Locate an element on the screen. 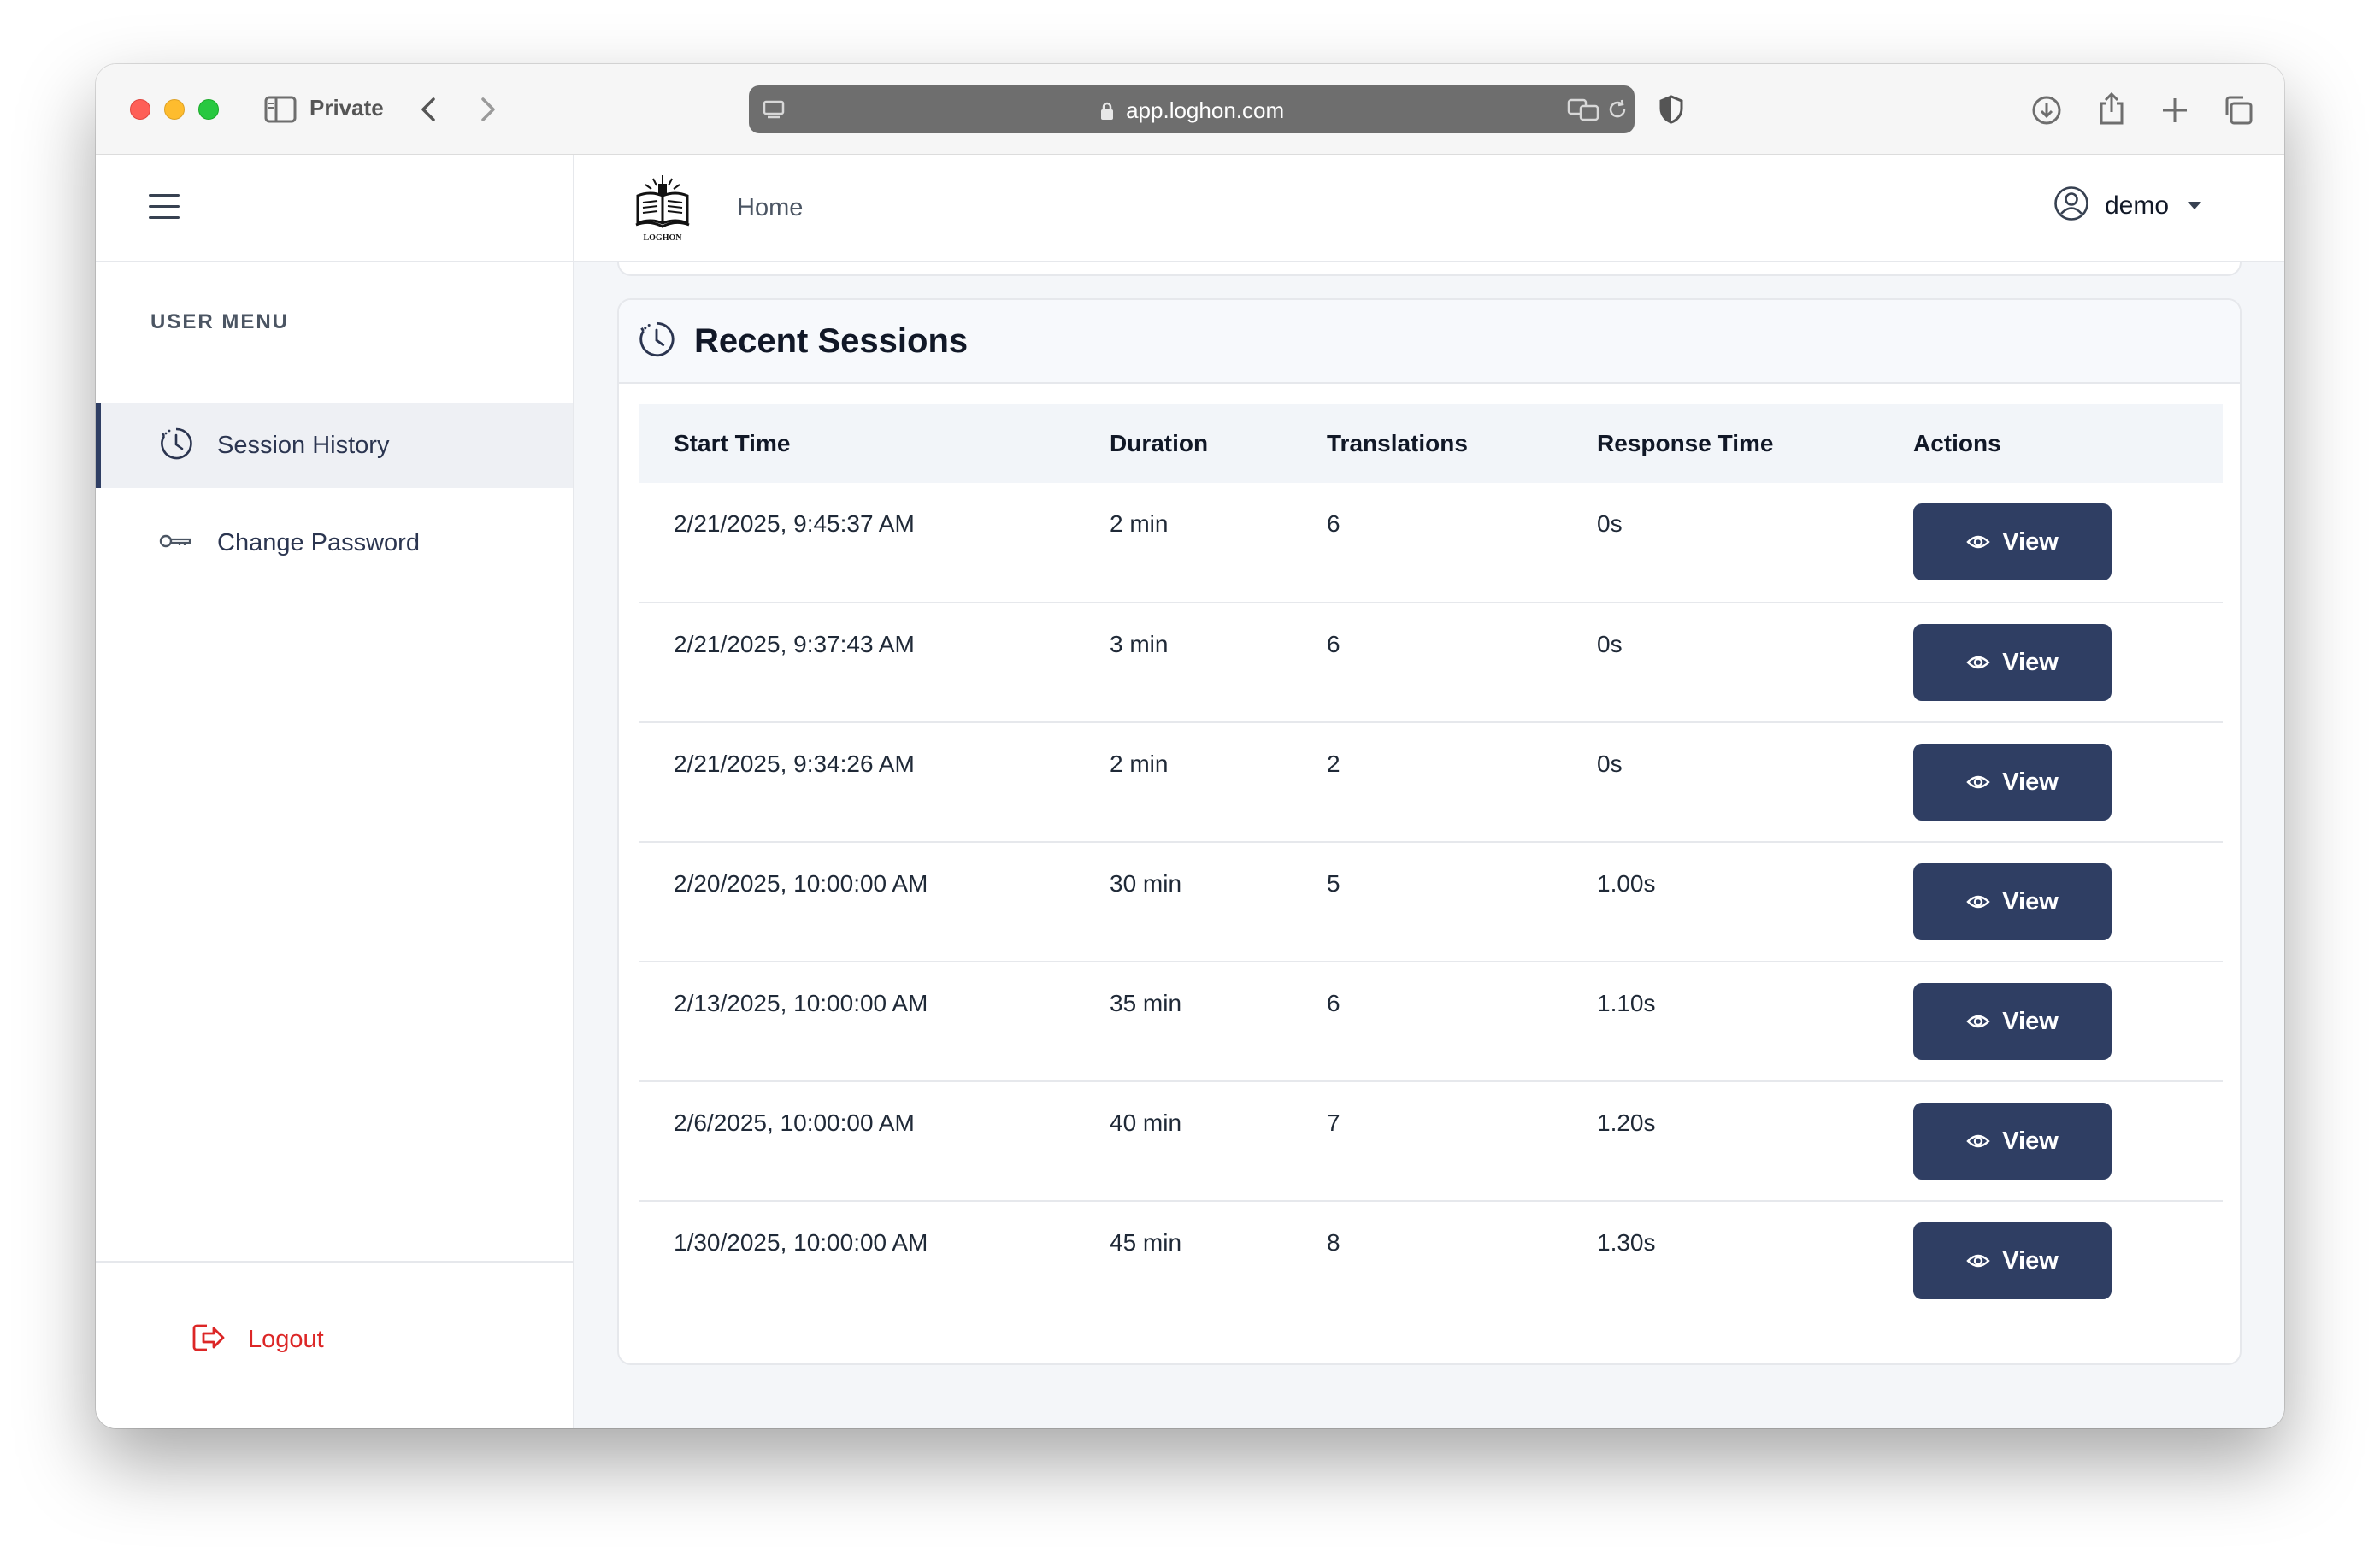  key-icon is located at coordinates (176, 544).